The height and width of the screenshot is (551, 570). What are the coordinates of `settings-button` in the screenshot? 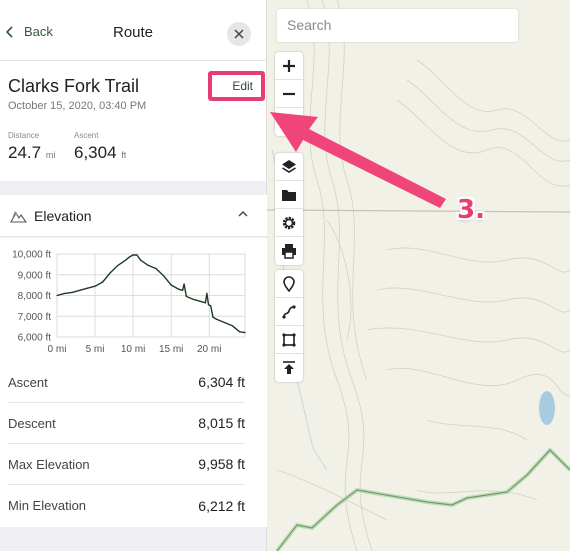 It's located at (289, 223).